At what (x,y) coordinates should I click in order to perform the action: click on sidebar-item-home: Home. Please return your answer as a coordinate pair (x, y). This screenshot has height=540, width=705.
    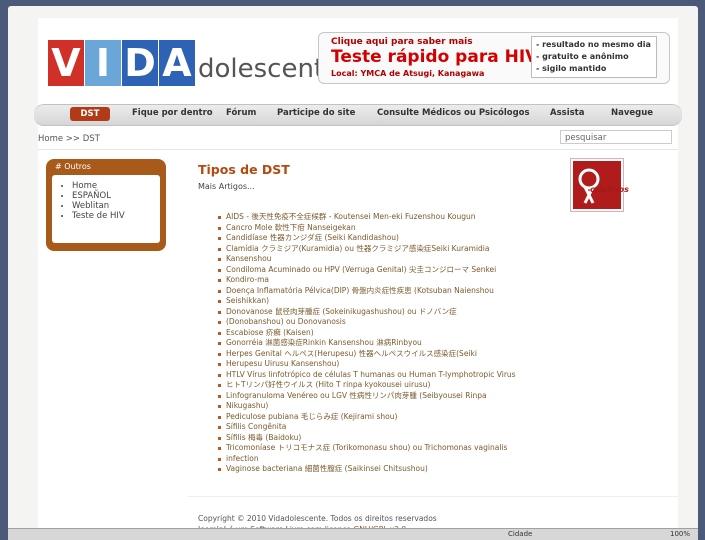
    Looking at the image, I should click on (116, 186).